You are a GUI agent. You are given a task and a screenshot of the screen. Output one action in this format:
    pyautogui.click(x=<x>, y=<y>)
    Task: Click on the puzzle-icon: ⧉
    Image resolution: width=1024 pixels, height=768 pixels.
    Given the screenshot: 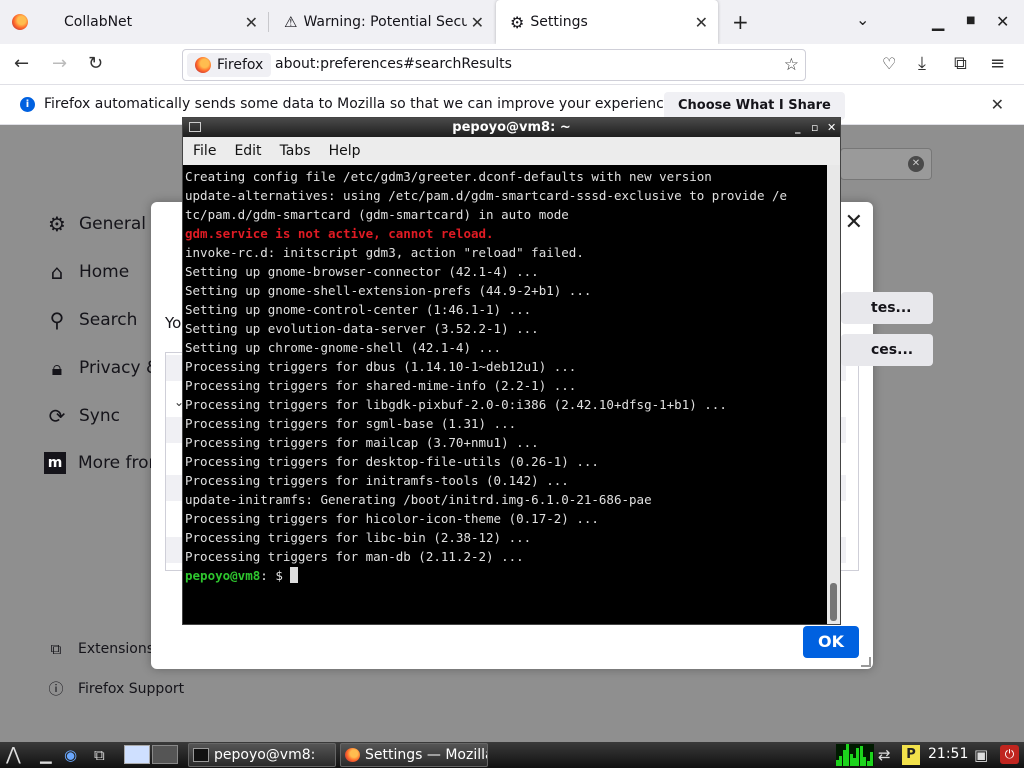 What is the action you would take?
    pyautogui.click(x=56, y=649)
    